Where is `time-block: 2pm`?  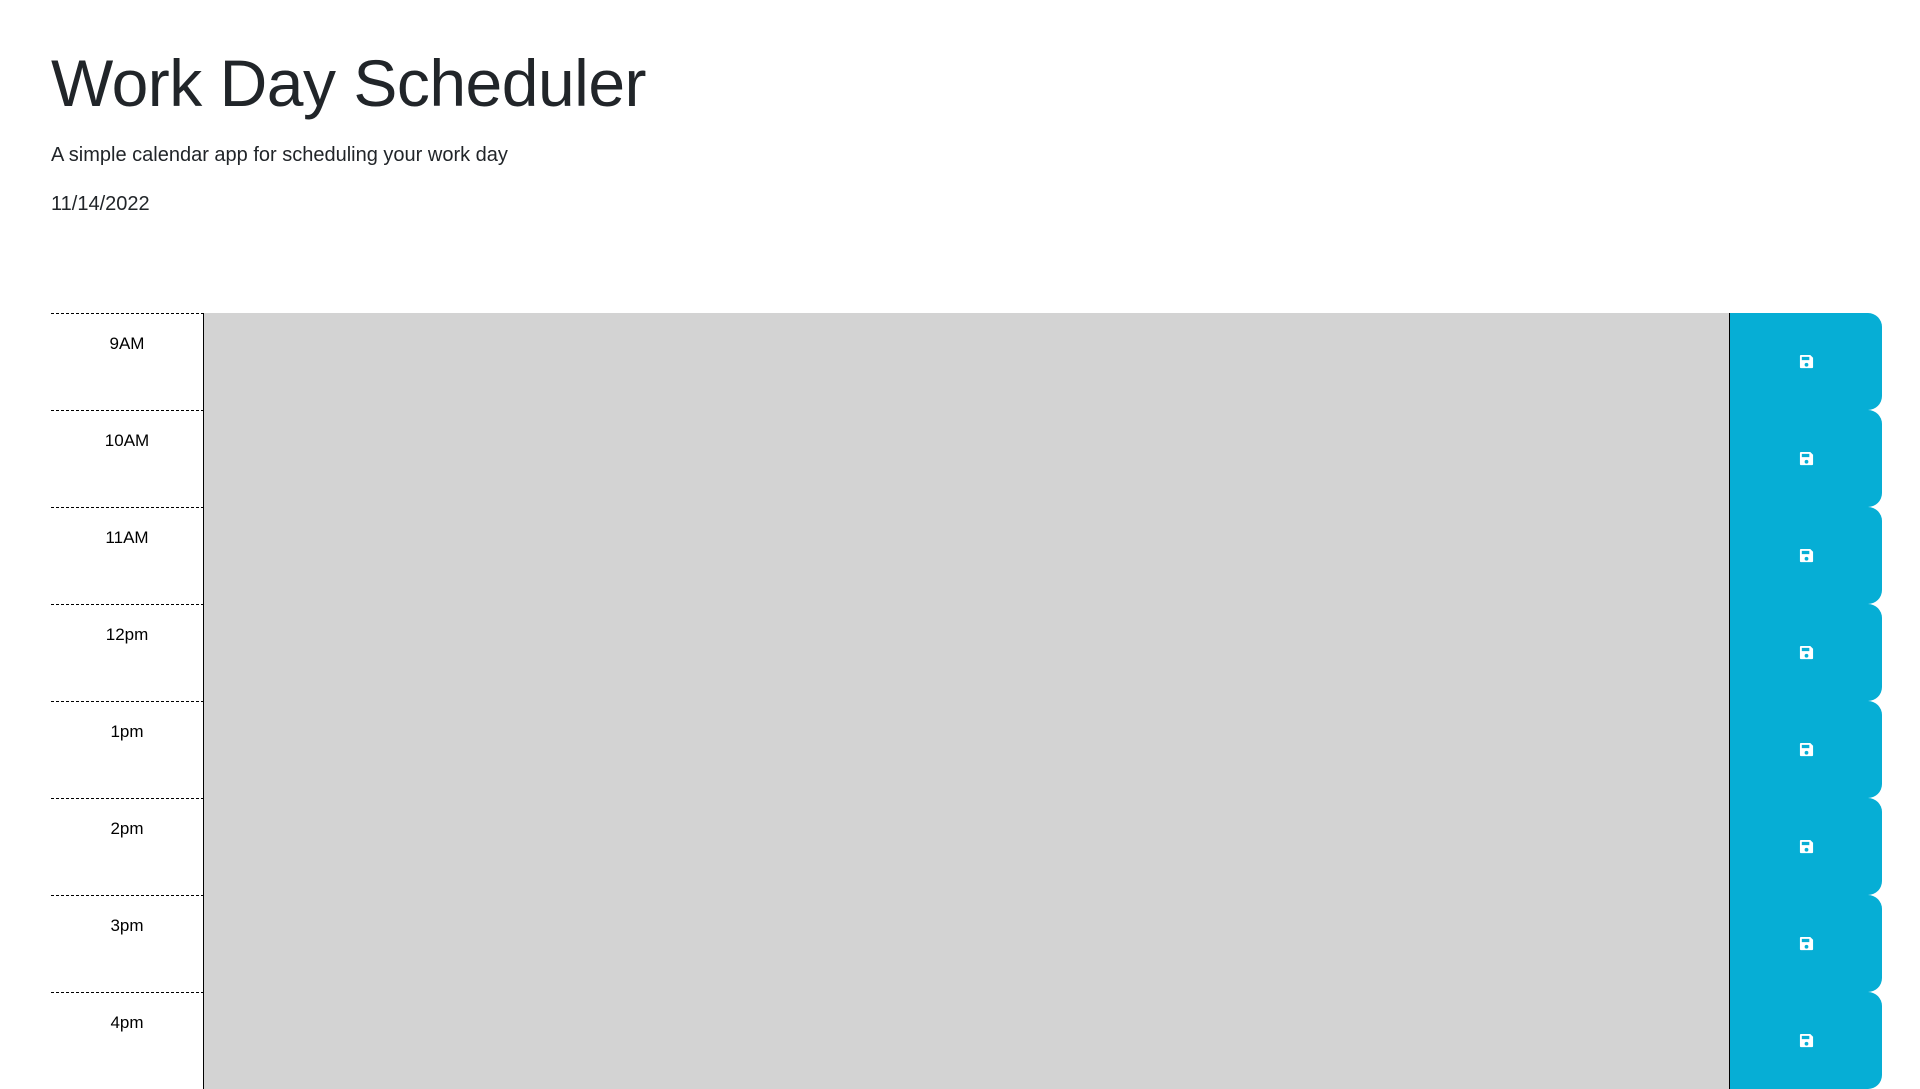
time-block: 2pm is located at coordinates (966, 846).